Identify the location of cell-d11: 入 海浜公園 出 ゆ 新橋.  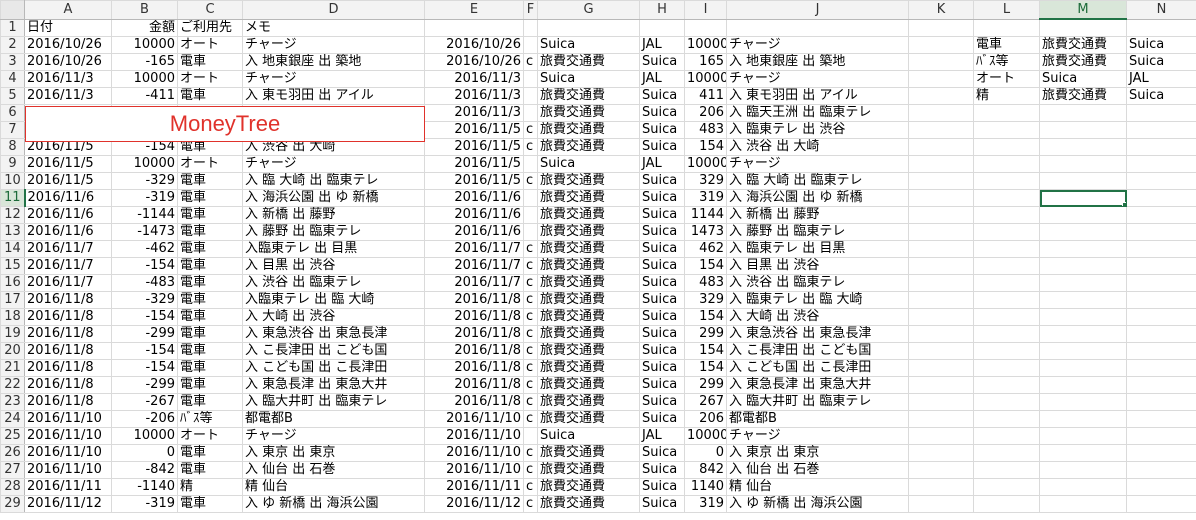
(333, 198).